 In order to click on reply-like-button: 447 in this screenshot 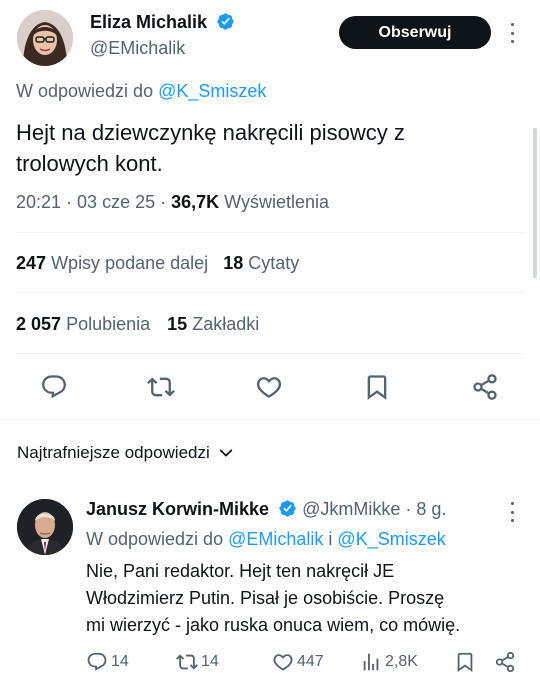, I will do `click(298, 662)`.